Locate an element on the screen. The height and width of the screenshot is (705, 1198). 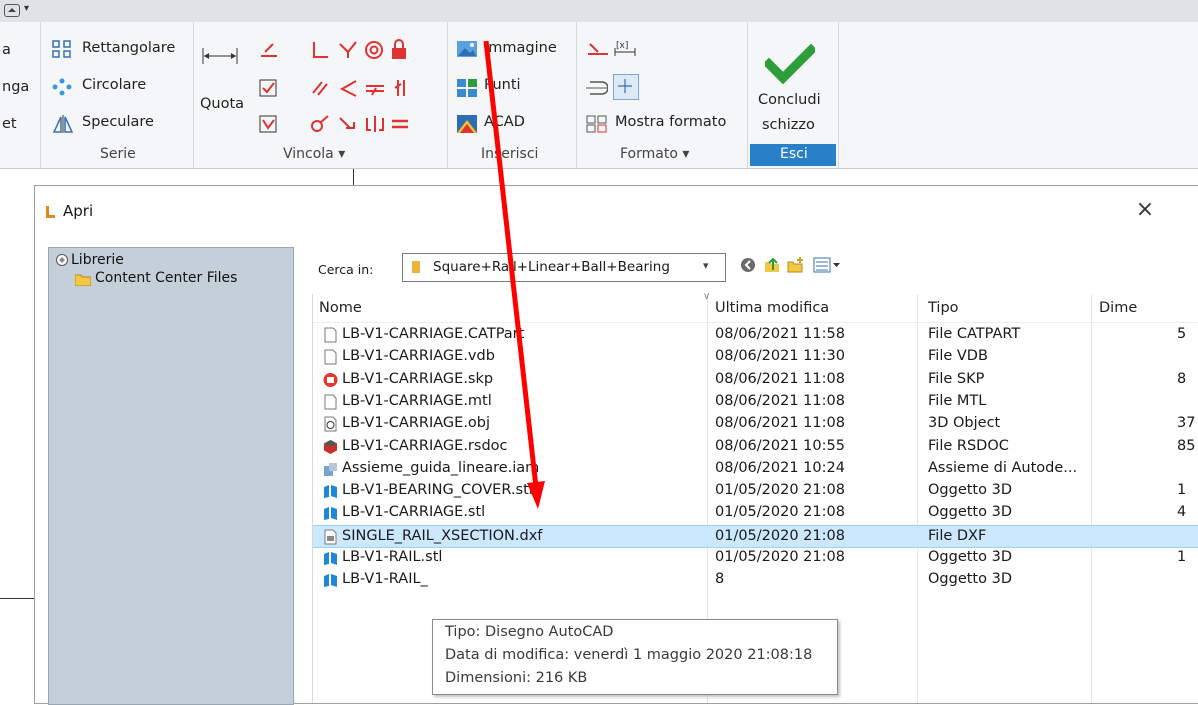
finish-sketch-line1: Concludi is located at coordinates (789, 100).